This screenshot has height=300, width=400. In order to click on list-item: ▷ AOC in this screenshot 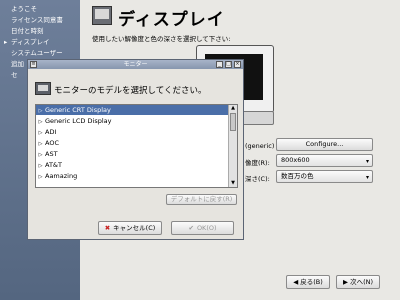, I will do `click(132, 143)`.